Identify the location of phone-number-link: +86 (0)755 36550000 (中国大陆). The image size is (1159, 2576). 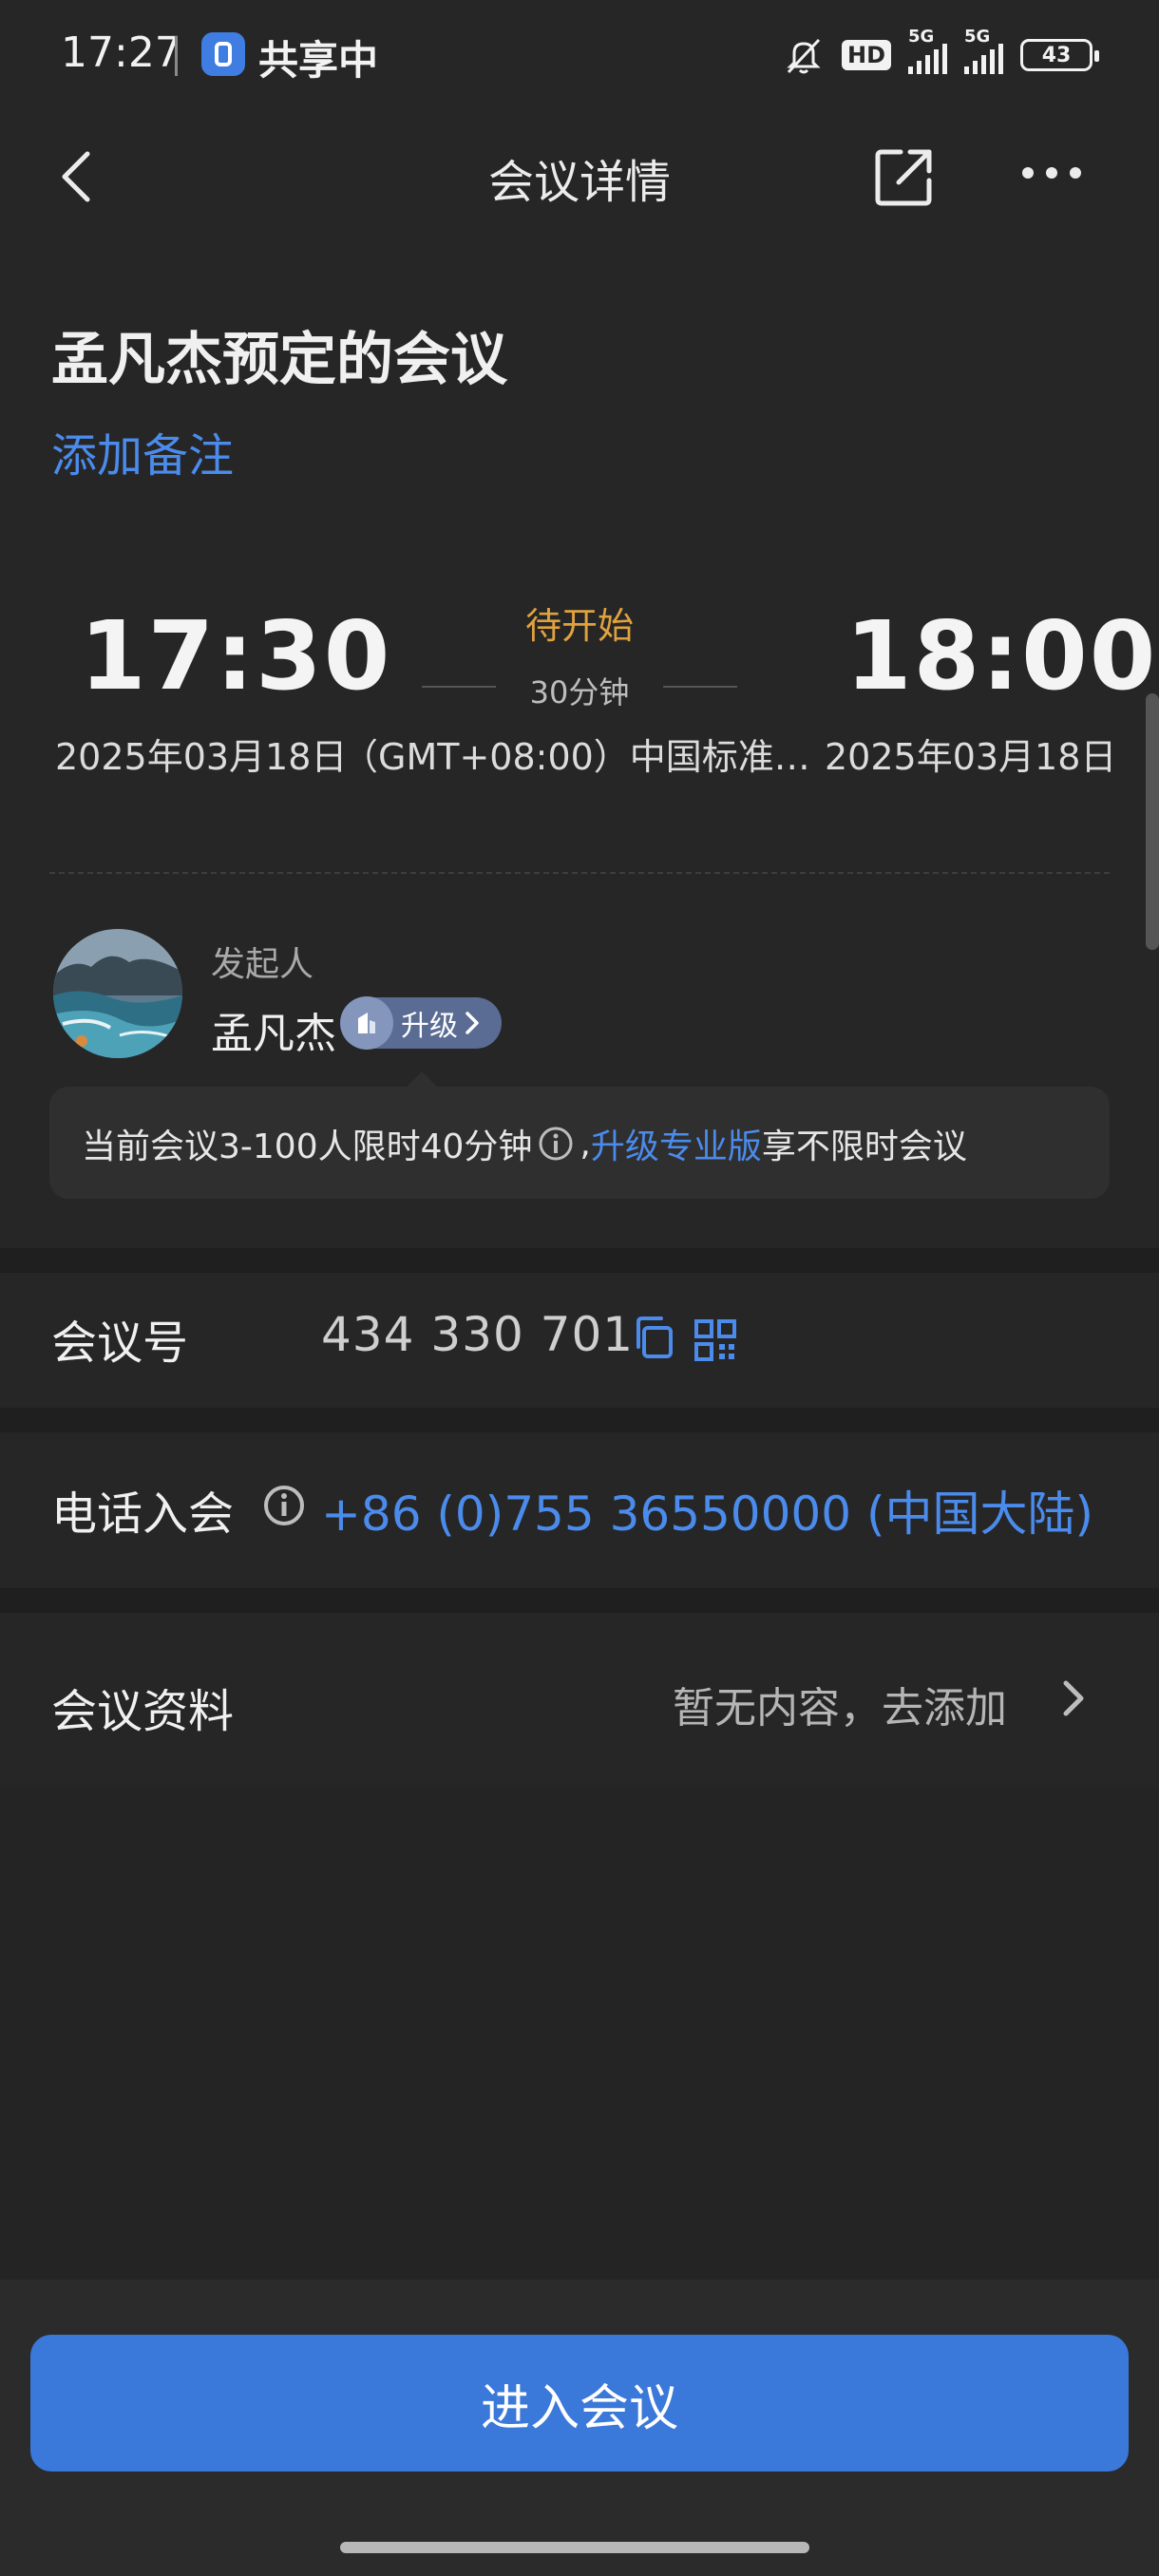
(707, 1510).